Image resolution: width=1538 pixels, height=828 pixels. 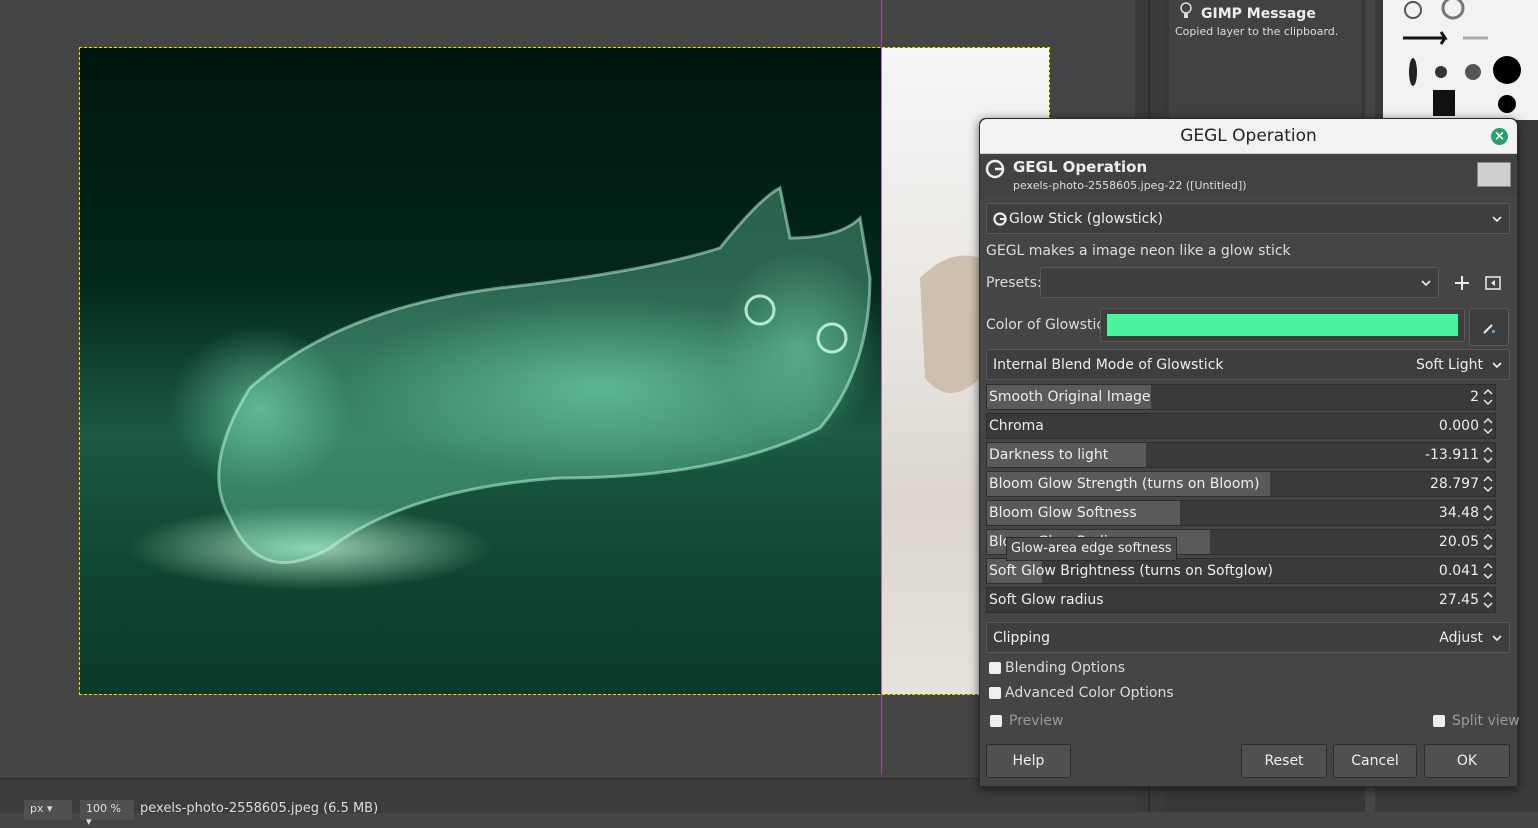 I want to click on clipping-value: Adjust, so click(x=1461, y=638).